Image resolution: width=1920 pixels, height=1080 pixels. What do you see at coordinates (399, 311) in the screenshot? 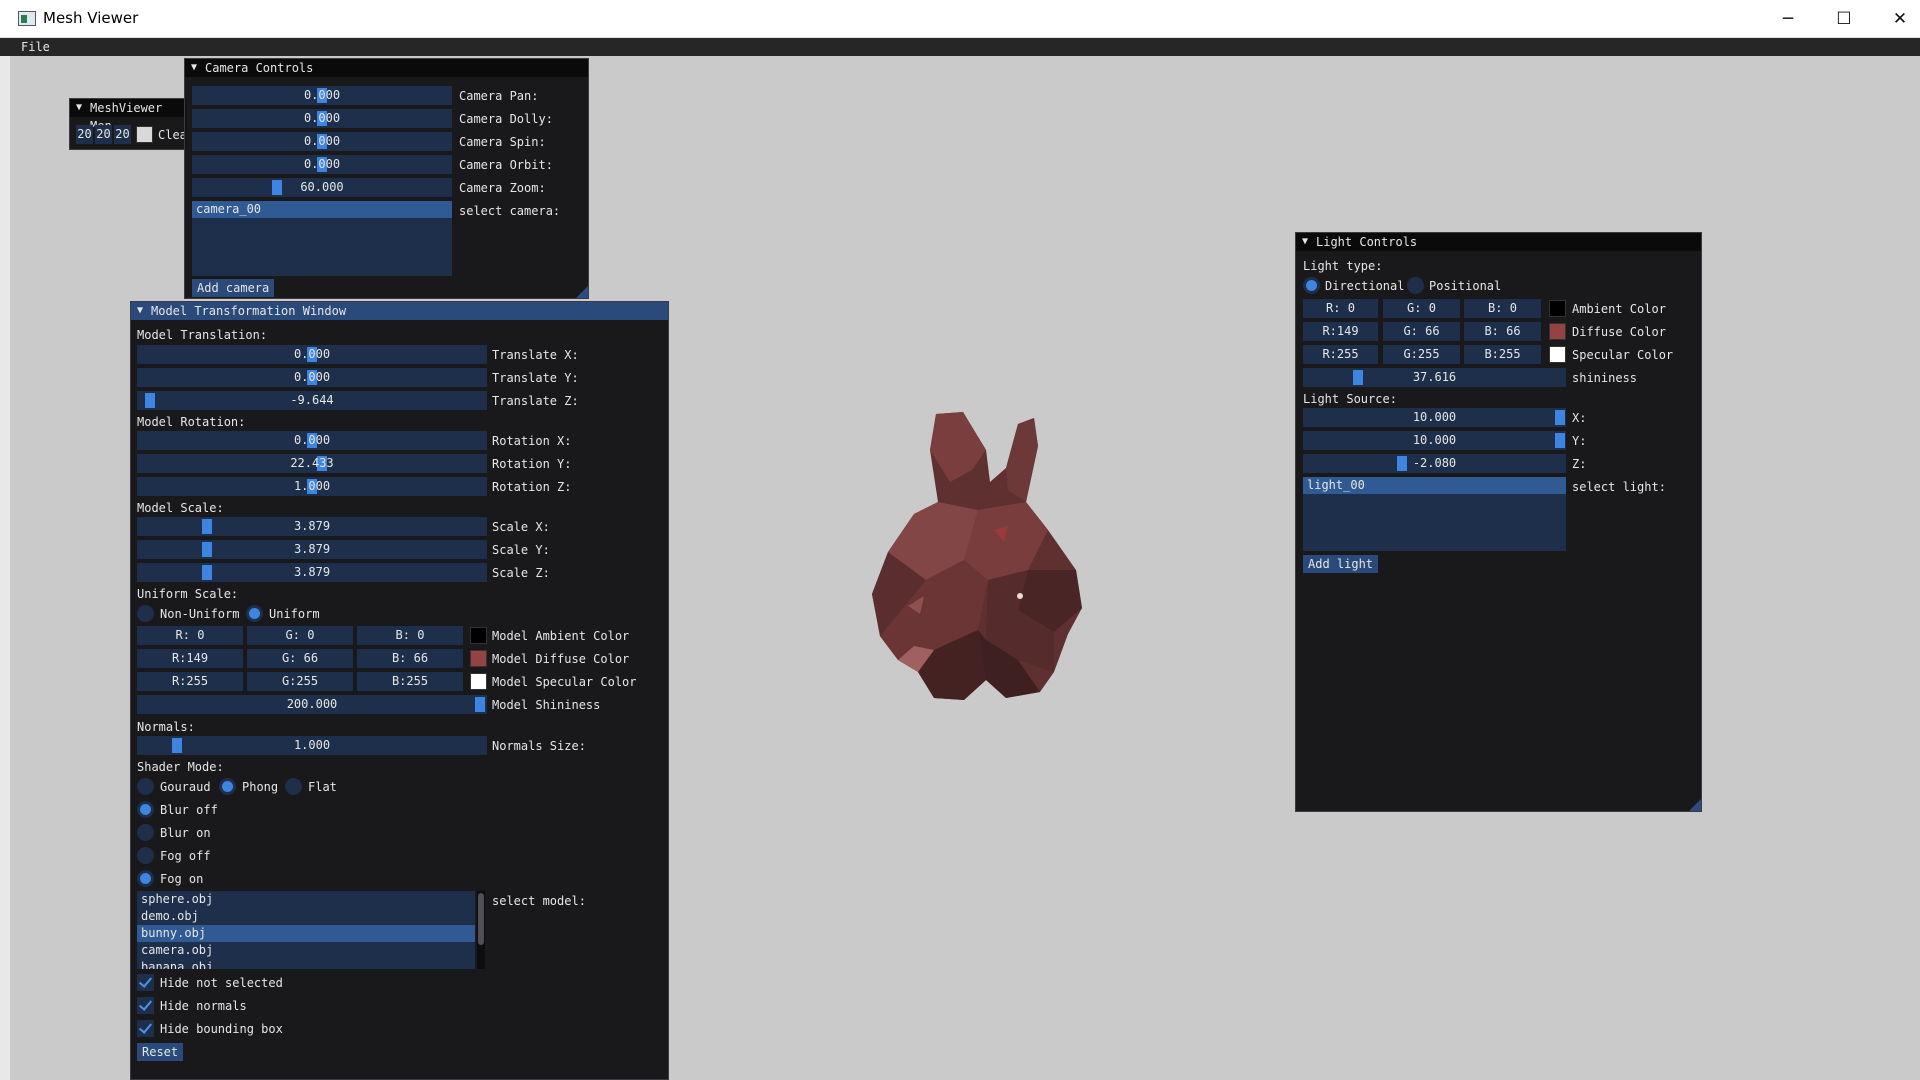
I see `model-transformation-header: ▼ Model Transformation Window` at bounding box center [399, 311].